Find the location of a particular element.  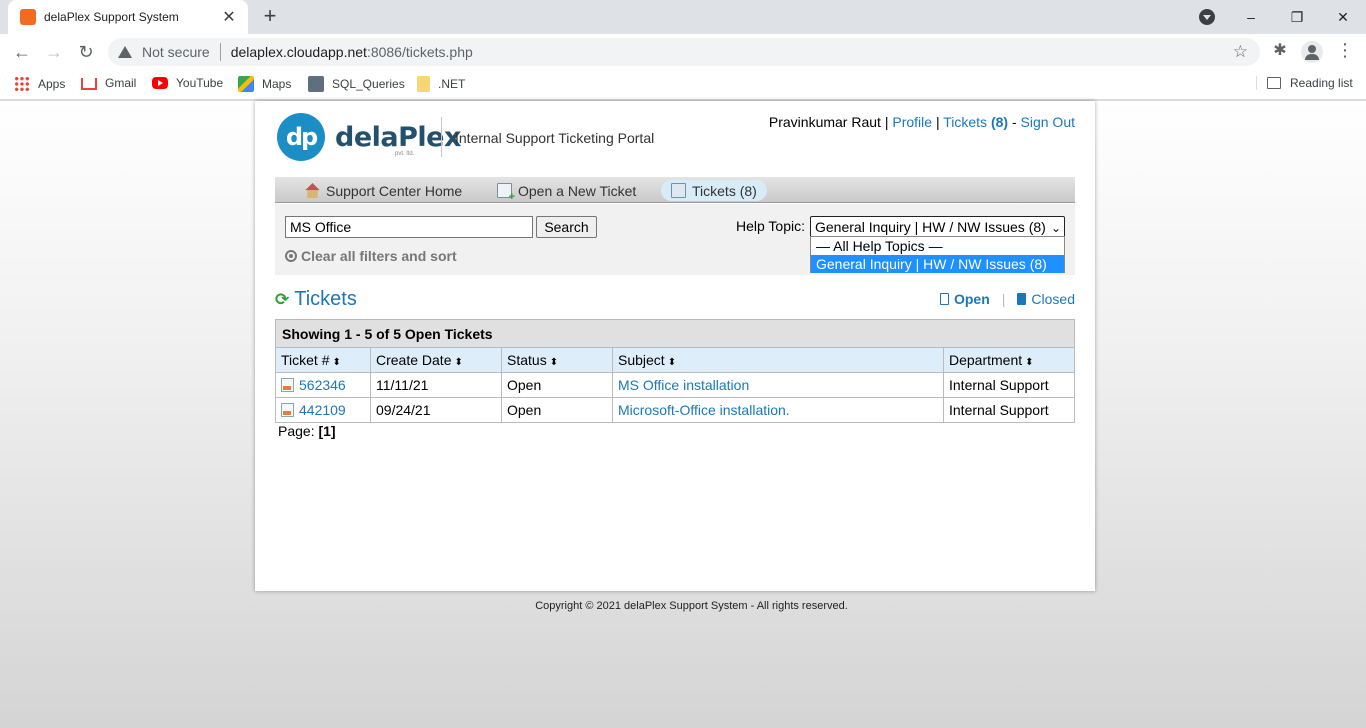

current-page: [1] is located at coordinates (326, 431).